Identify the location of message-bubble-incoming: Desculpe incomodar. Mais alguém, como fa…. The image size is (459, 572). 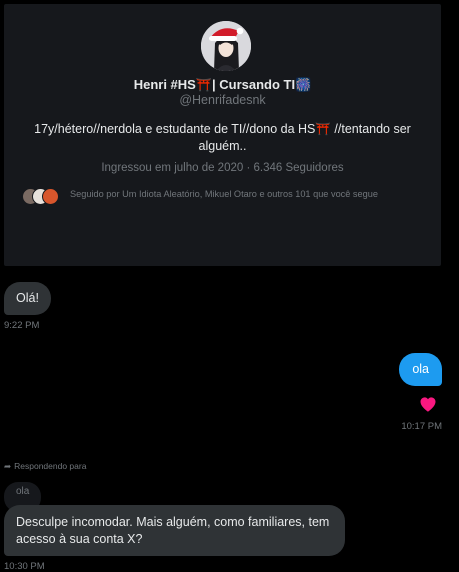
(174, 530).